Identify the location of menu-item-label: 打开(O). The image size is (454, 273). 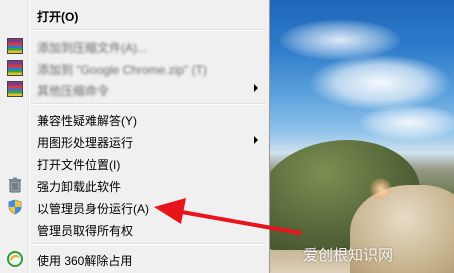
(58, 17).